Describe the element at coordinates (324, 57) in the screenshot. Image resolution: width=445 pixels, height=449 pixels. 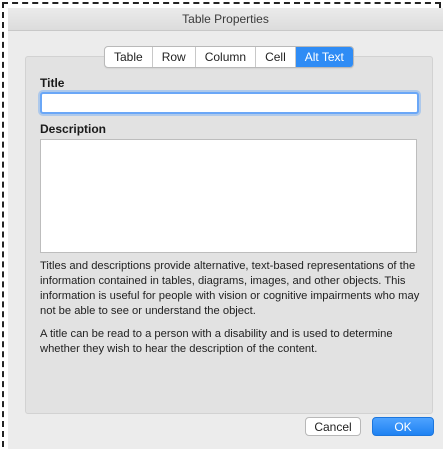
I see `tab-alt-text: Alt Text` at that location.